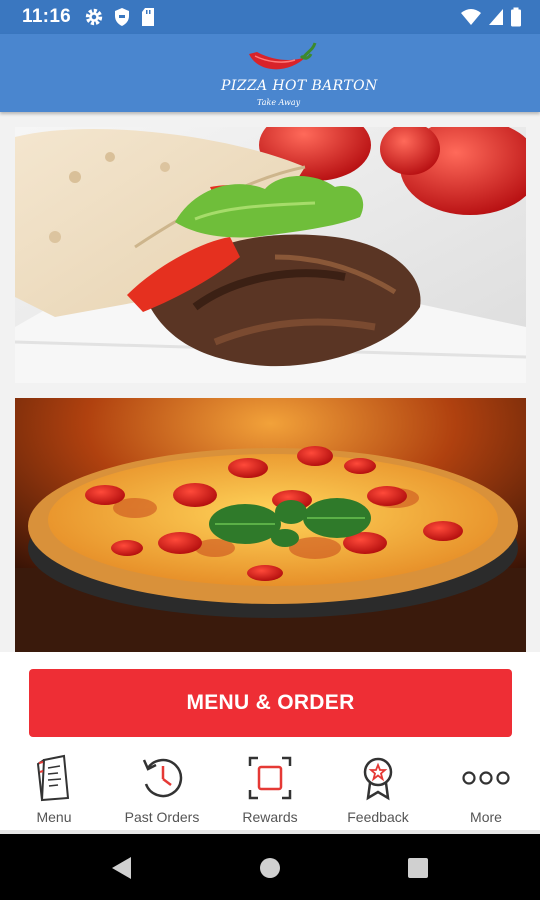 This screenshot has width=540, height=900. Describe the element at coordinates (516, 17) in the screenshot. I see `battery-icon` at that location.